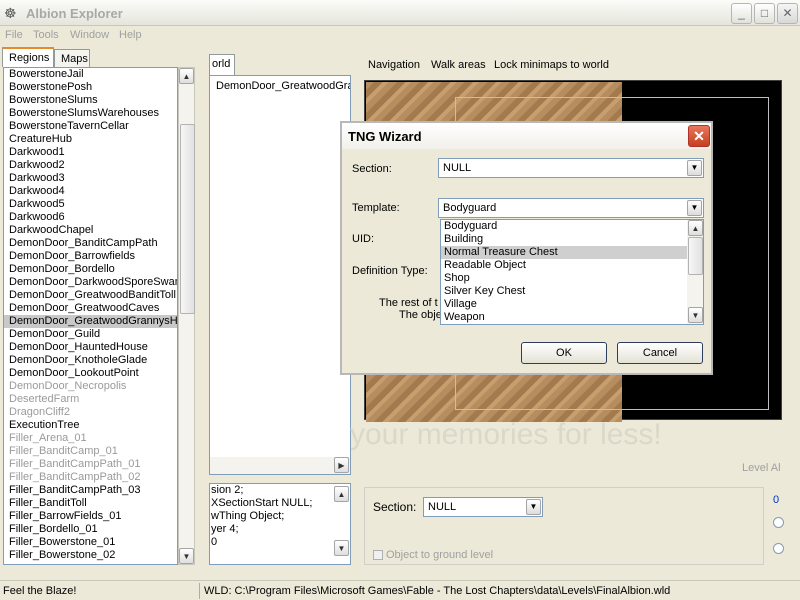 This screenshot has width=800, height=600. I want to click on template-option: Building, so click(572, 239).